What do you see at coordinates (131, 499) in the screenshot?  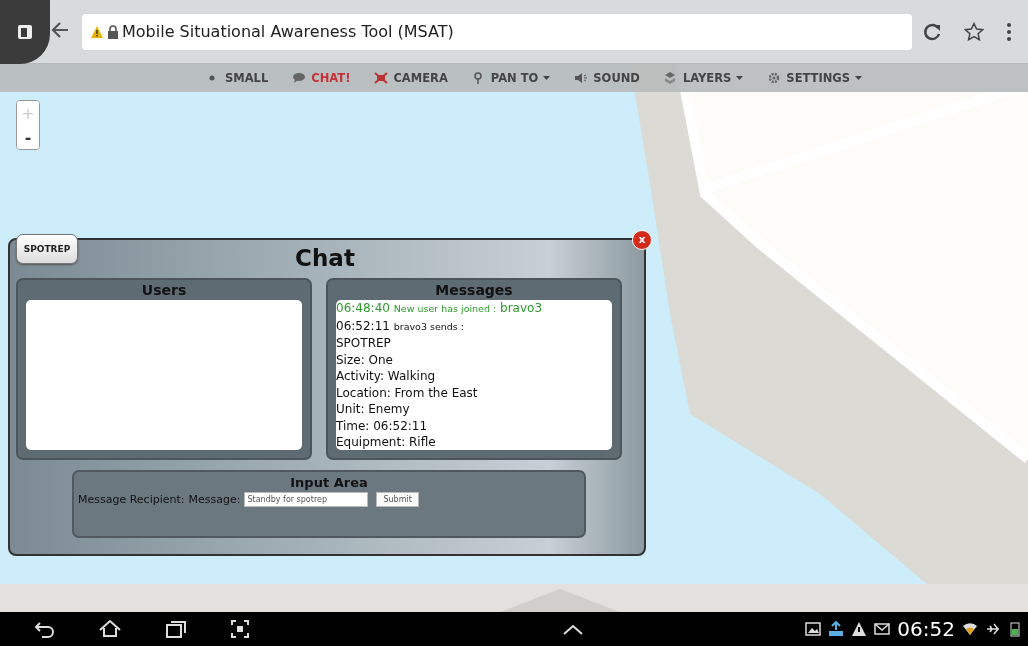 I see `recipient-label: Message Recipient:` at bounding box center [131, 499].